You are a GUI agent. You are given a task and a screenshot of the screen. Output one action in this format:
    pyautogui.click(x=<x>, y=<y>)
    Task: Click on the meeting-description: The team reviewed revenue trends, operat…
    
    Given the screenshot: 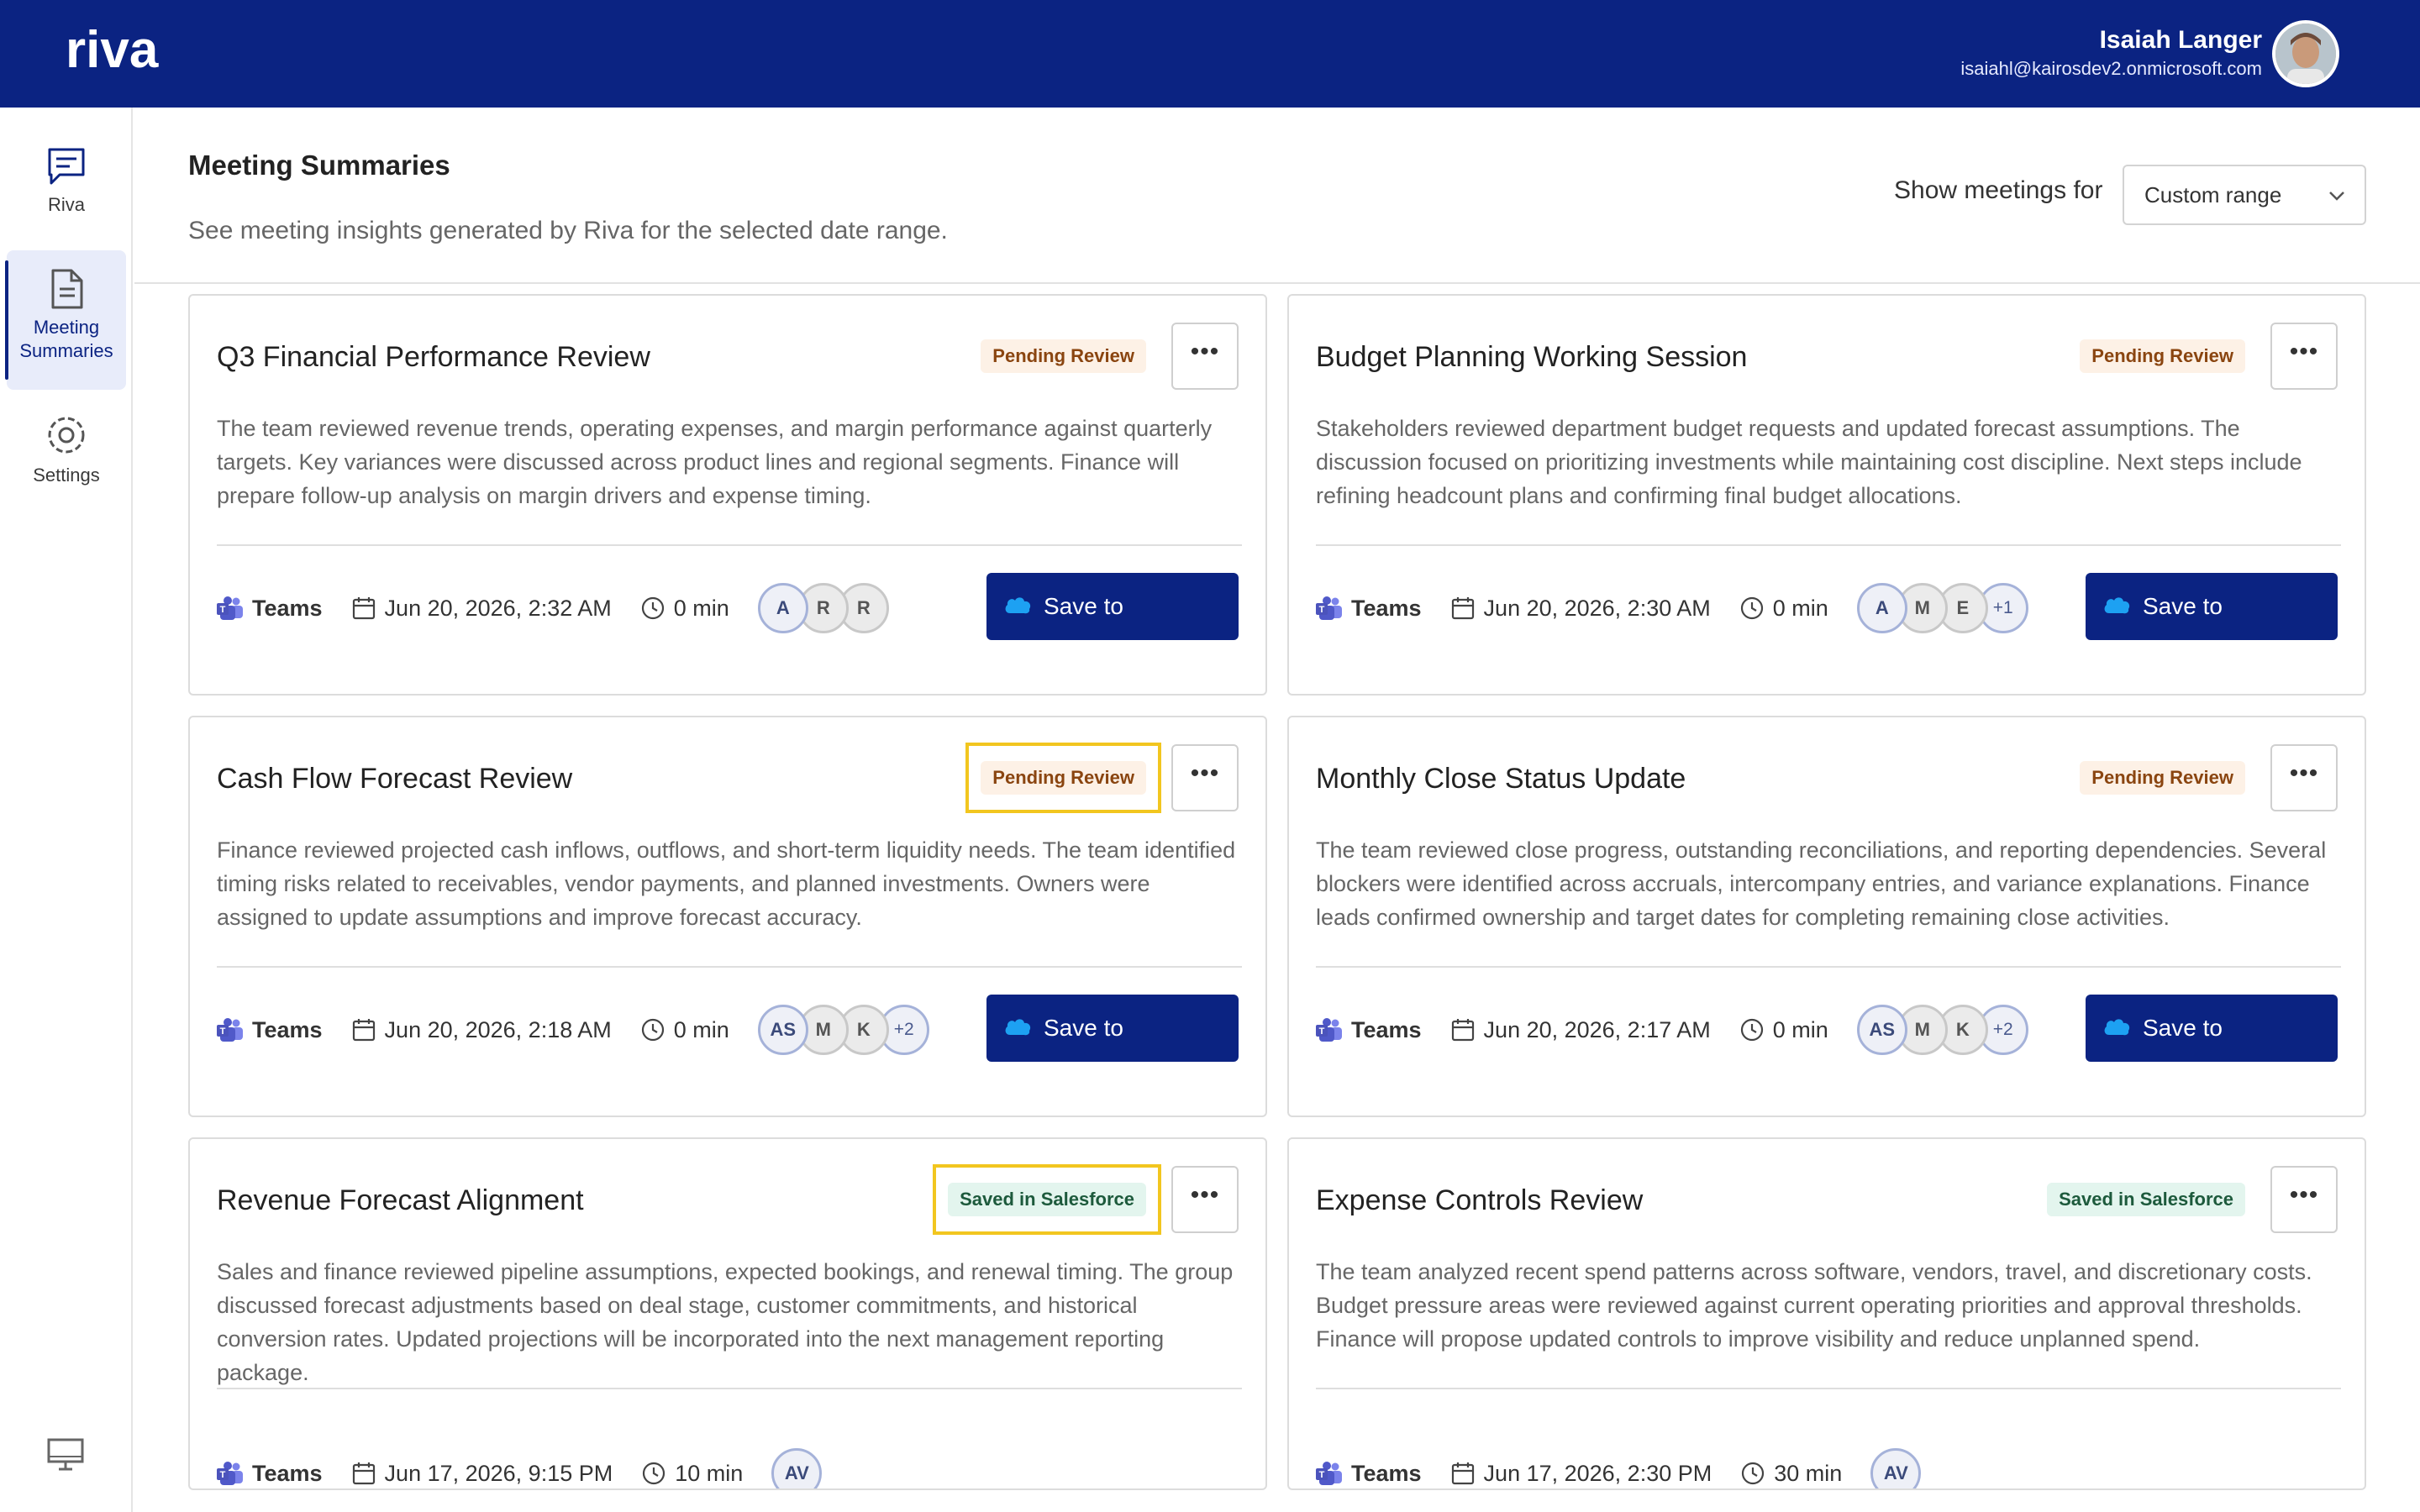 What is the action you would take?
    pyautogui.click(x=715, y=462)
    